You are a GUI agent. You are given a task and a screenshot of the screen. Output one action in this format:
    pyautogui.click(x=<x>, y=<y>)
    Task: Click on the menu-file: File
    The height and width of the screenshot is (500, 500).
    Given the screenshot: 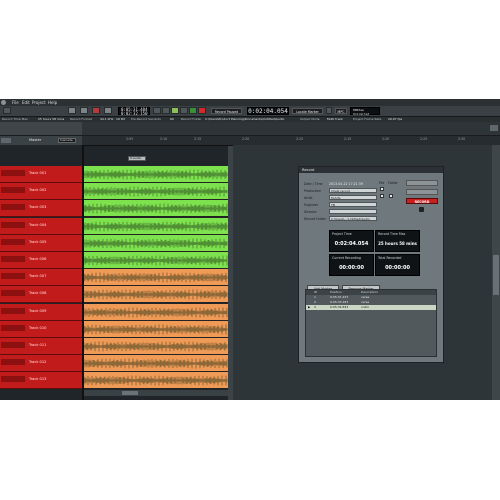 What is the action you would take?
    pyautogui.click(x=15, y=102)
    